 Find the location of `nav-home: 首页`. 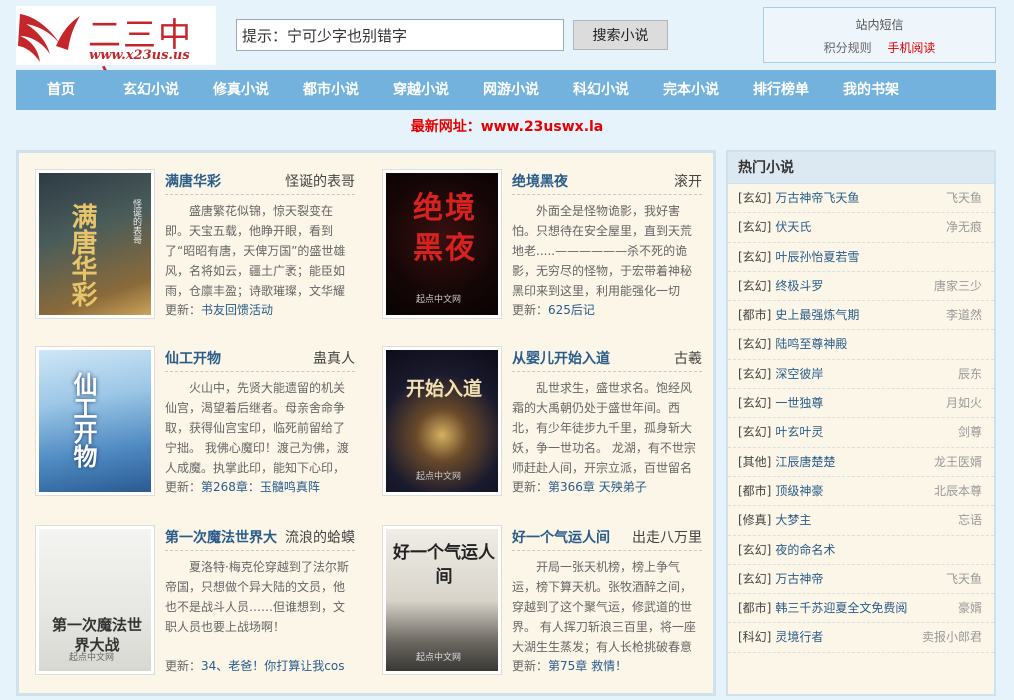

nav-home: 首页 is located at coordinates (61, 90).